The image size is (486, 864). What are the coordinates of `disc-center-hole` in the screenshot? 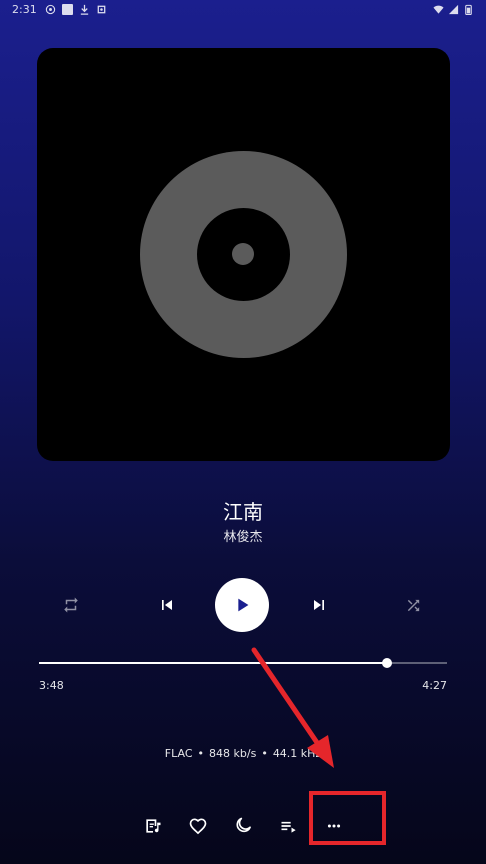 It's located at (243, 254).